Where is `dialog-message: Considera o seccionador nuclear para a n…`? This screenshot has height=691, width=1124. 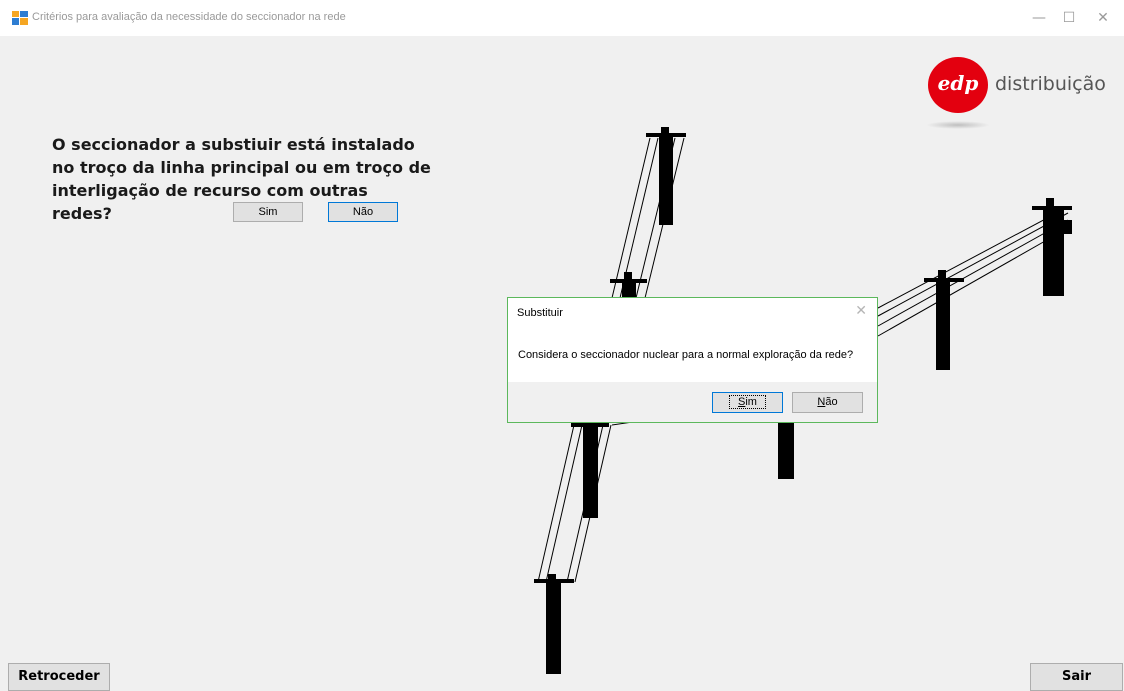
dialog-message: Considera o seccionador nuclear para a n… is located at coordinates (686, 355).